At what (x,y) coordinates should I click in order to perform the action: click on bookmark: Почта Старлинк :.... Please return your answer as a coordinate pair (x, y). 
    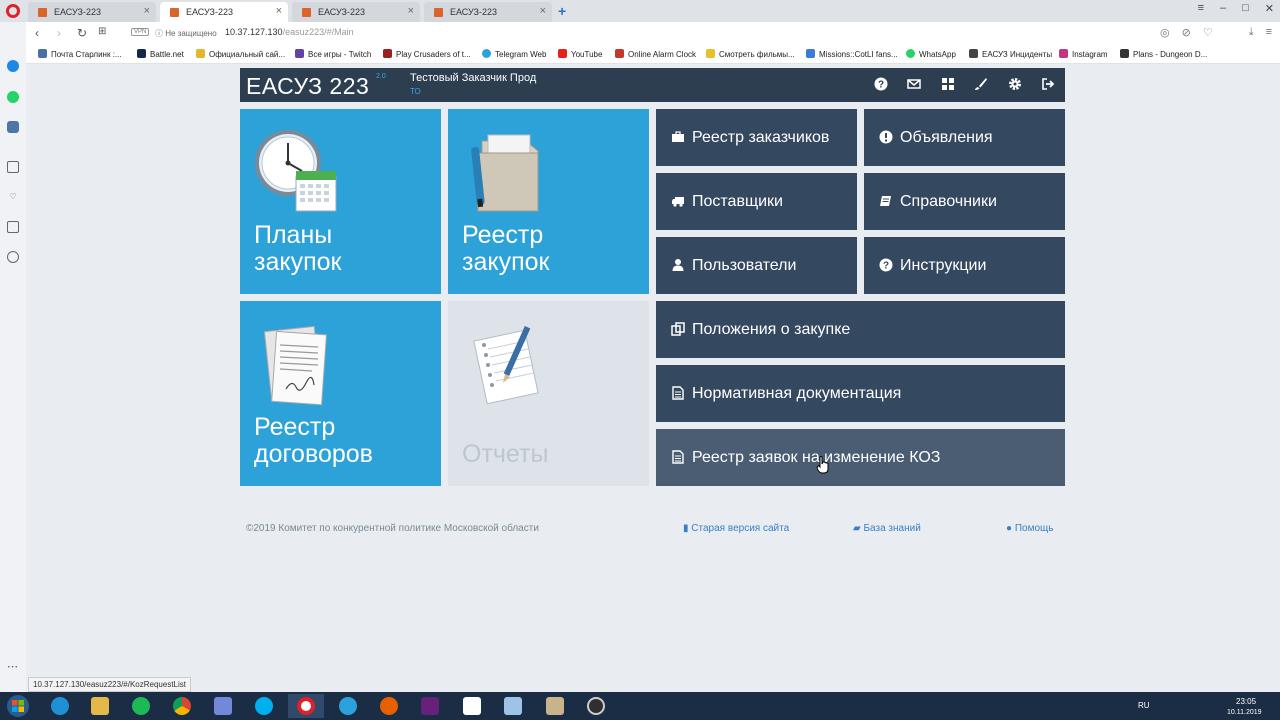
    Looking at the image, I should click on (80, 54).